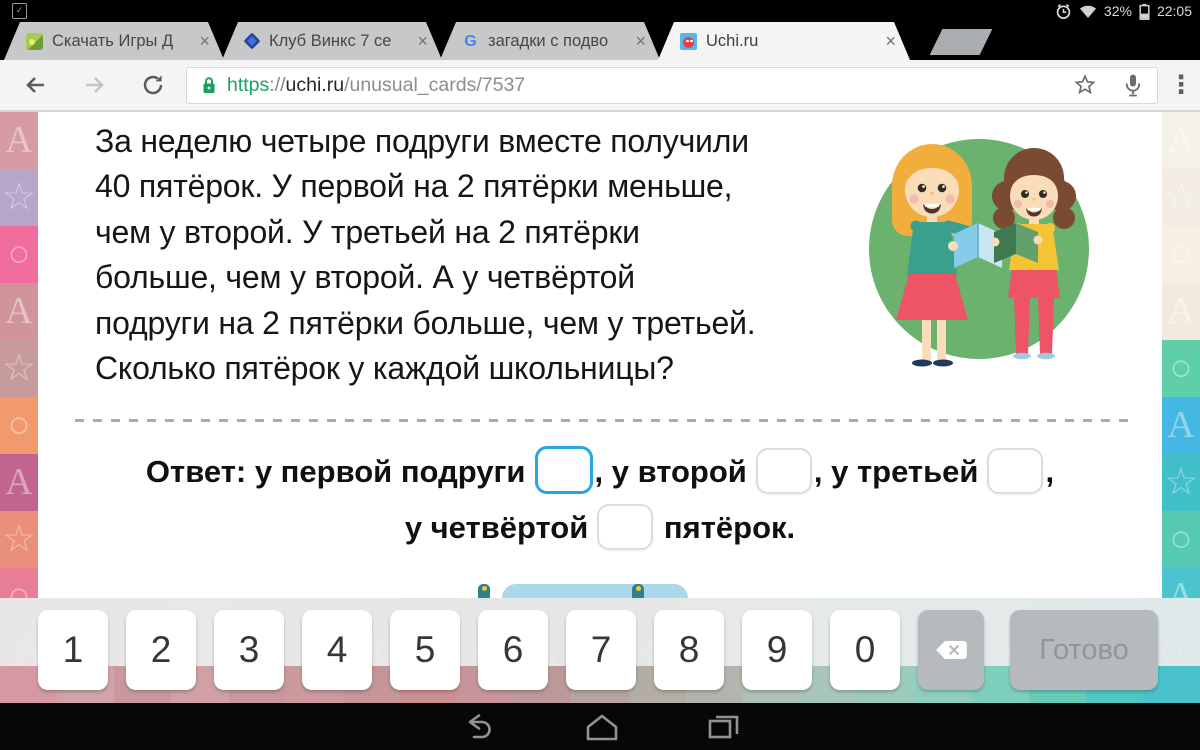  What do you see at coordinates (153, 85) in the screenshot?
I see `reload-icon` at bounding box center [153, 85].